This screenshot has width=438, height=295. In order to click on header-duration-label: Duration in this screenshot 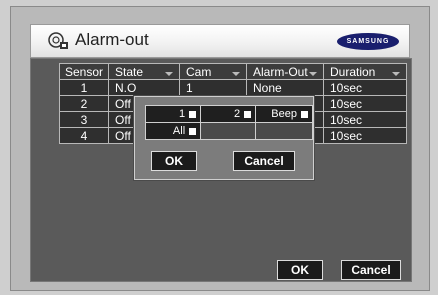, I will do `click(353, 71)`.